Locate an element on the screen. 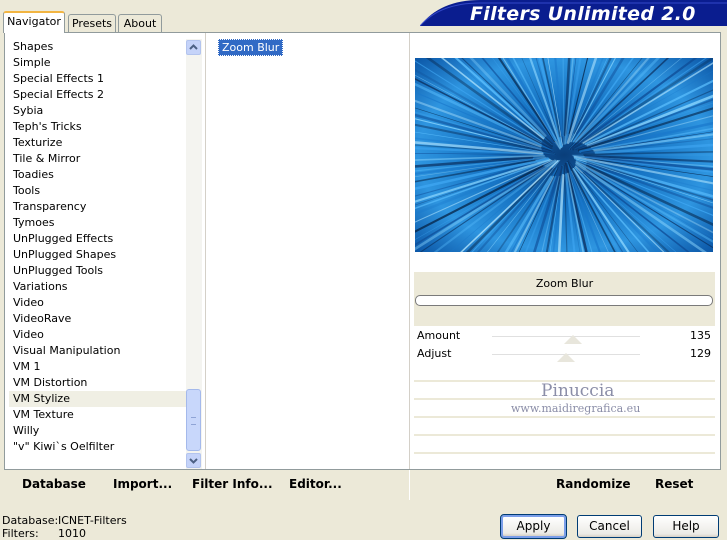 Image resolution: width=727 pixels, height=540 pixels. scroll-down-button is located at coordinates (193, 460).